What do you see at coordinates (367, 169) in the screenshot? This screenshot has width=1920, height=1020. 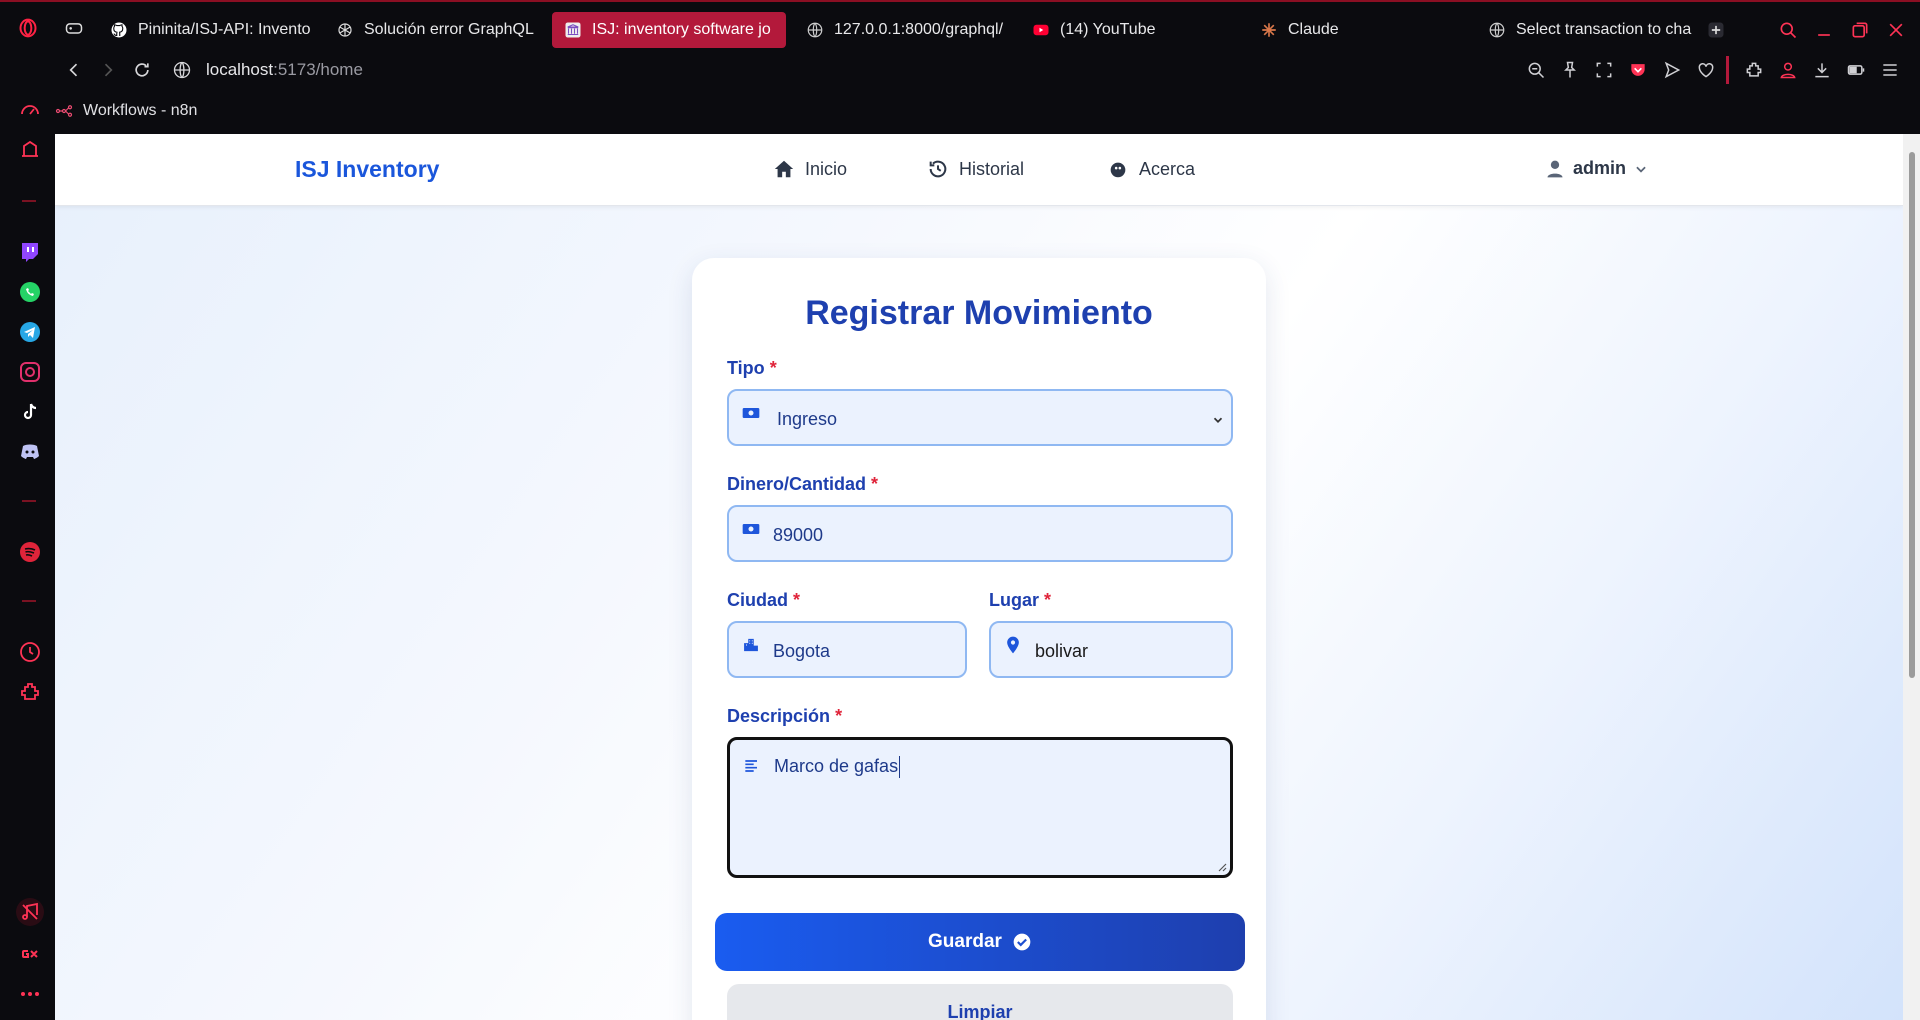 I see `brand-logo: ISJ Inventory` at bounding box center [367, 169].